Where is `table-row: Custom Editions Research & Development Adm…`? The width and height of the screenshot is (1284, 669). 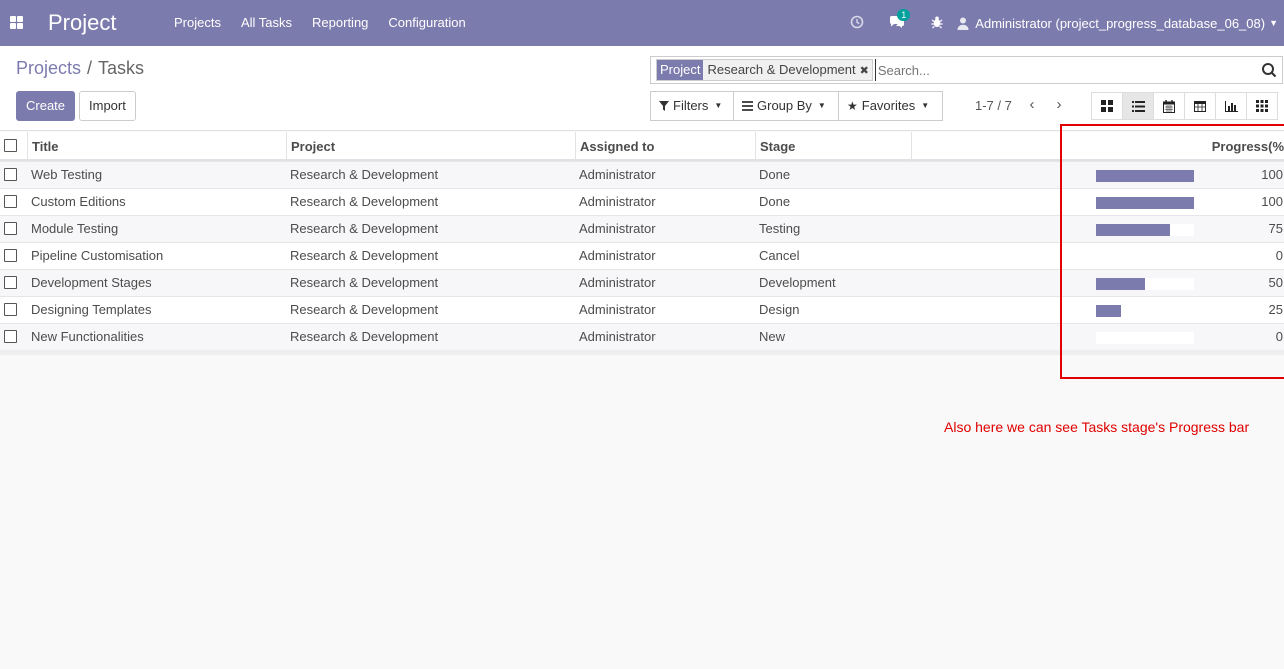 table-row: Custom Editions Research & Development Adm… is located at coordinates (642, 201).